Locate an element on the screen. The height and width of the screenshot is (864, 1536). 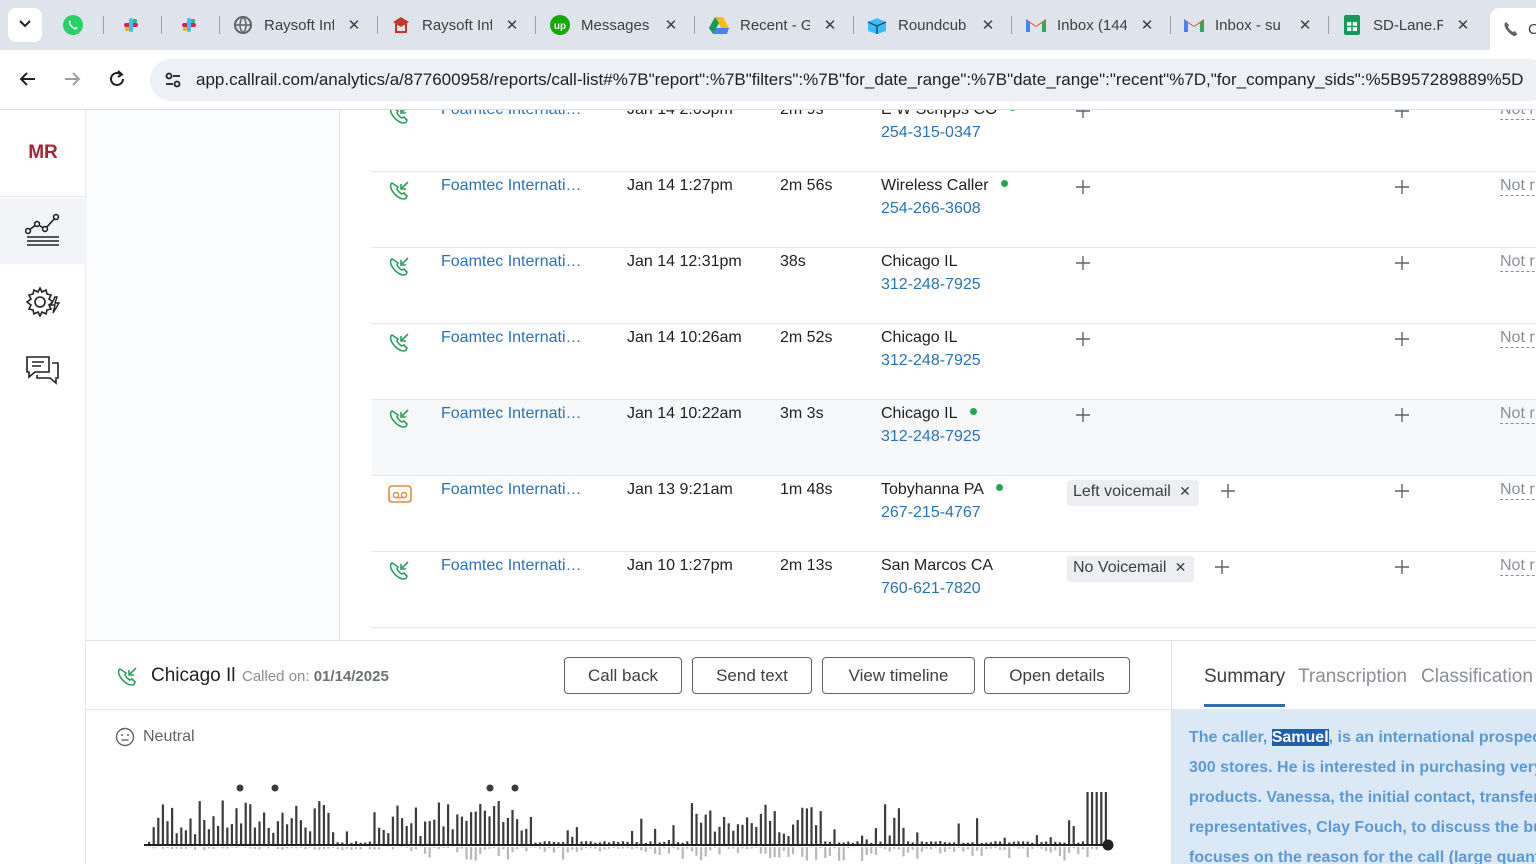
reload-button is located at coordinates (117, 79).